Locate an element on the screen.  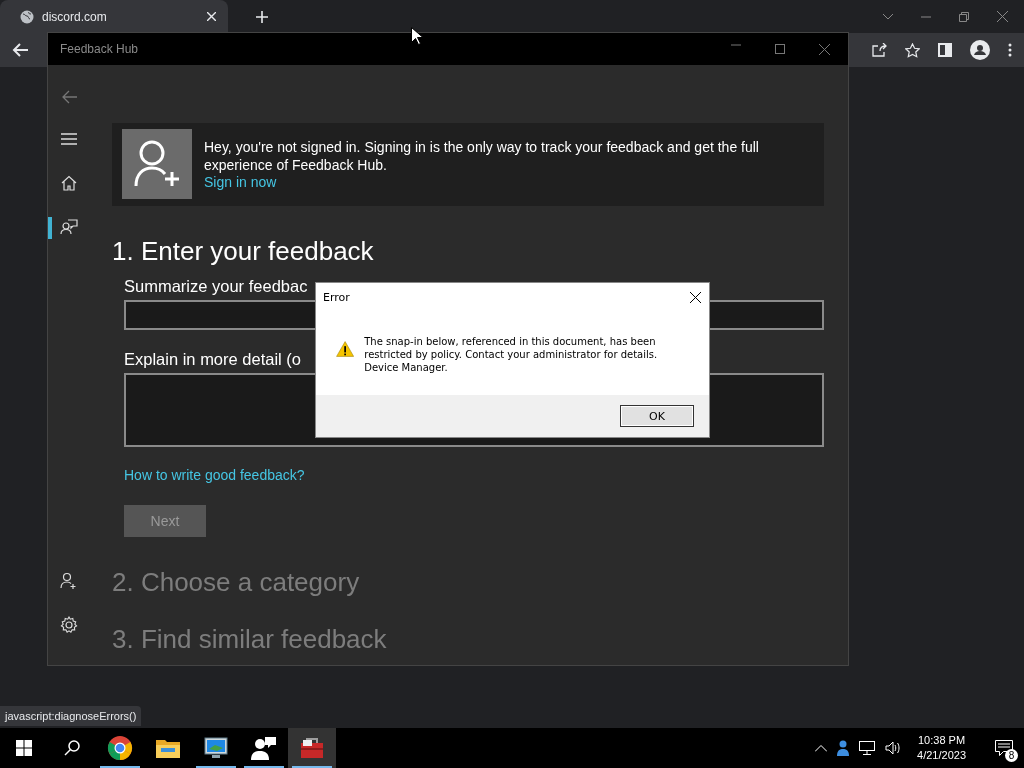
clock-time: 10:38 PM is located at coordinates (942, 740).